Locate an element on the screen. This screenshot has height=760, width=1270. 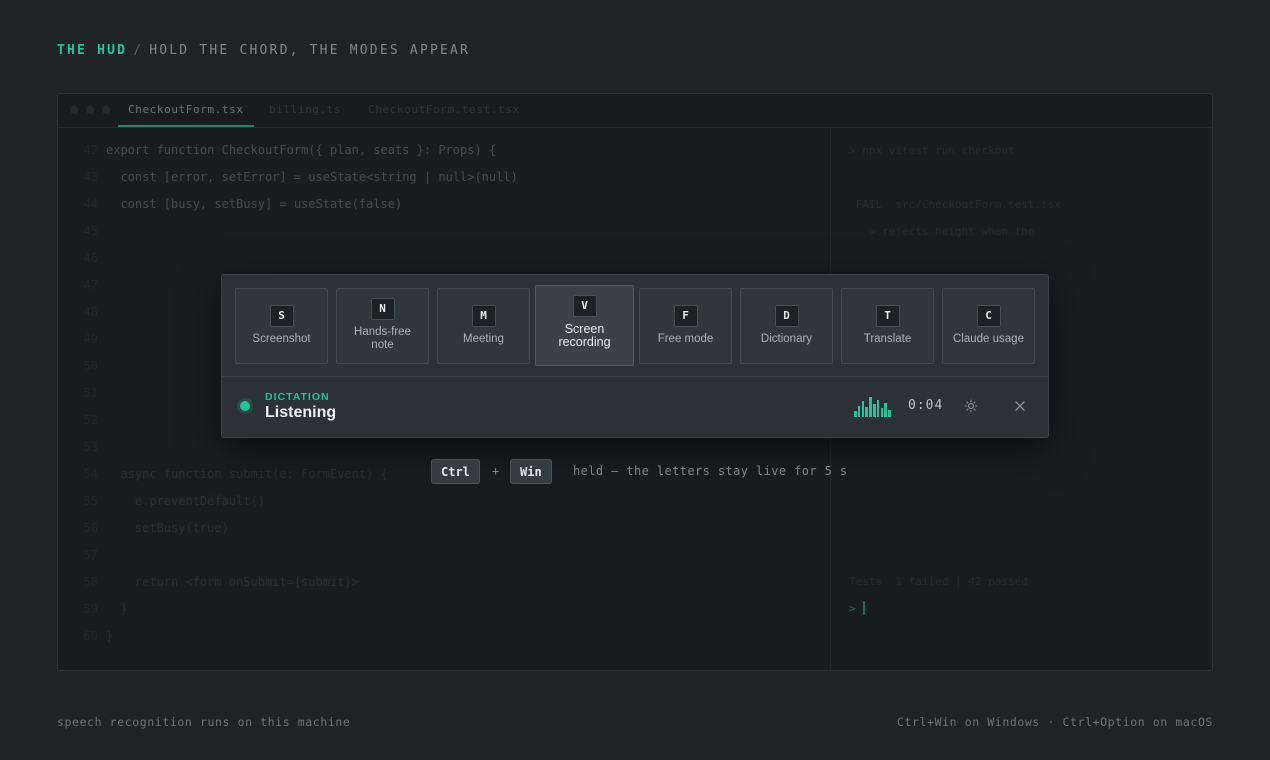
mode-free-mode-button: F Free mode is located at coordinates (685, 326).